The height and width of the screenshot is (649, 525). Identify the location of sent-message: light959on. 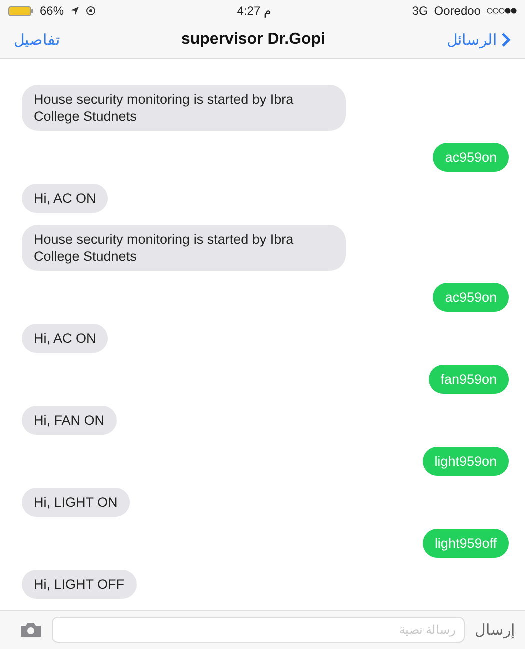
(465, 461).